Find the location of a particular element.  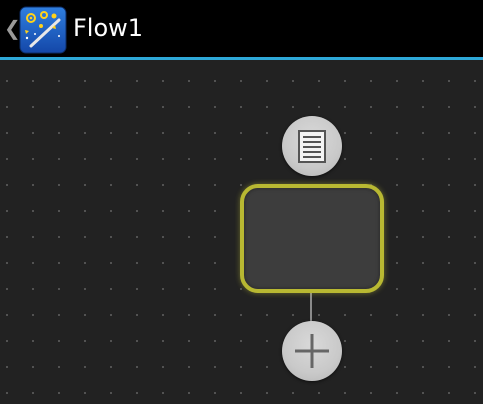

document-list-icon is located at coordinates (312, 146).